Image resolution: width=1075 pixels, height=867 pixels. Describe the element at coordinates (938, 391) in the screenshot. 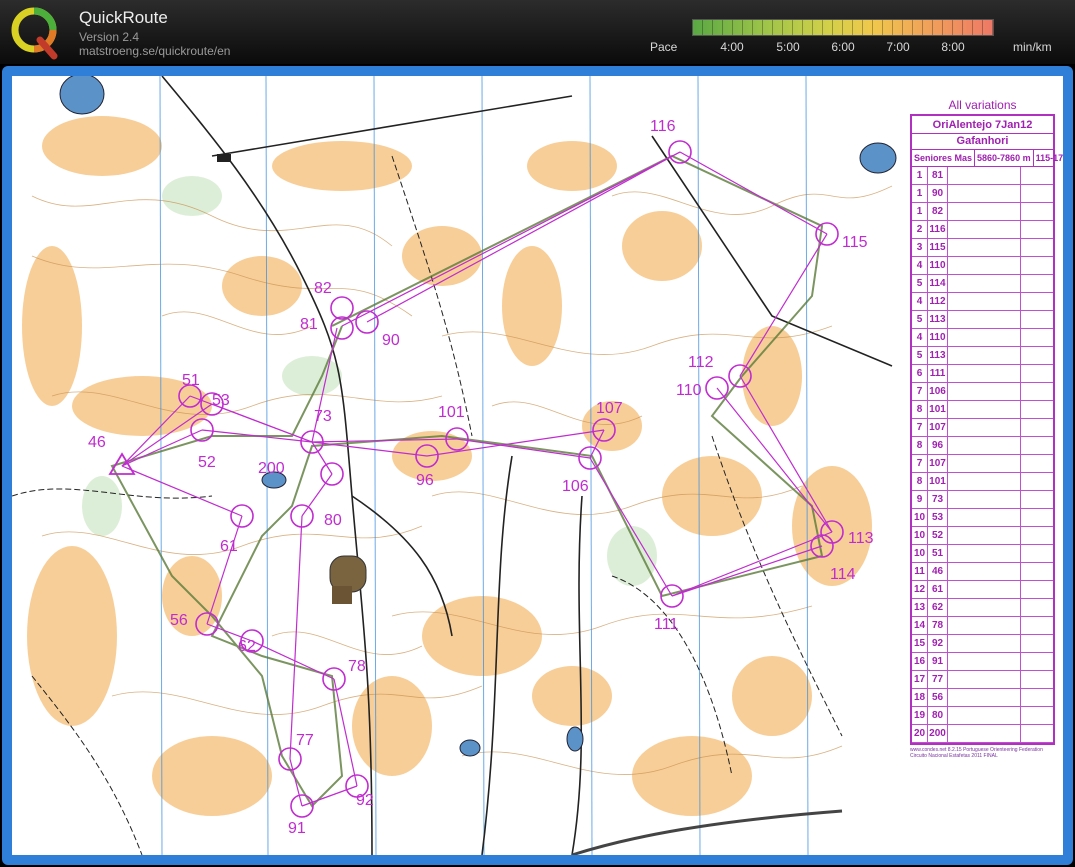

I see `legend-row-code: 106` at that location.